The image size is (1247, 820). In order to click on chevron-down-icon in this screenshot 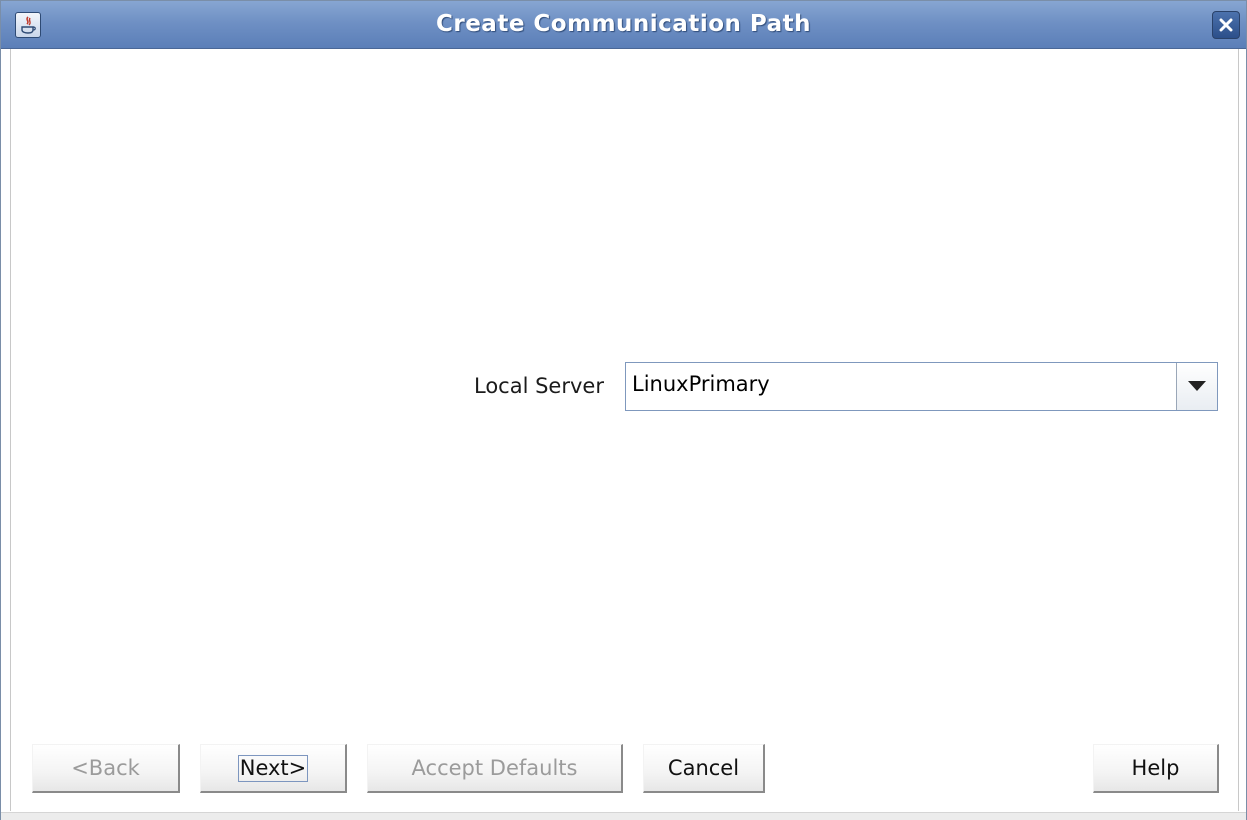, I will do `click(1197, 386)`.